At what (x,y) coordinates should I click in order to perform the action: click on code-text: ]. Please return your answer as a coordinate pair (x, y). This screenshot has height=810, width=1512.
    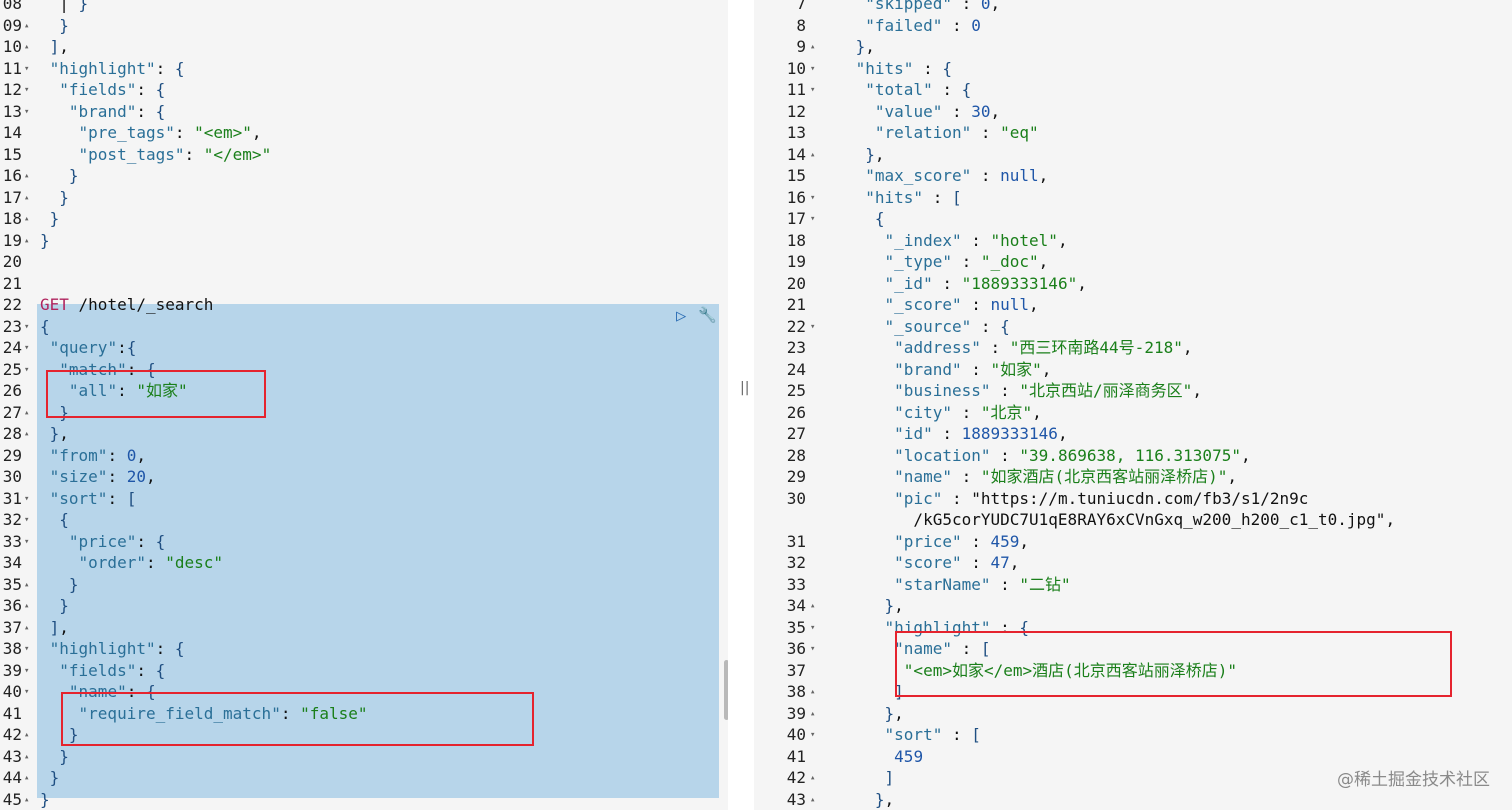
    Looking at the image, I should click on (889, 777).